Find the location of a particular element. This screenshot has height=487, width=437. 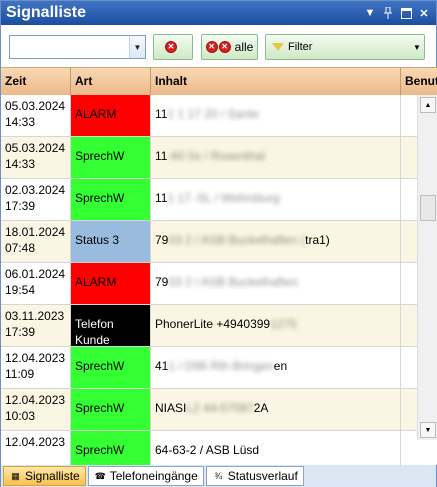

inhalt-redacted: 1275 is located at coordinates (283, 324).